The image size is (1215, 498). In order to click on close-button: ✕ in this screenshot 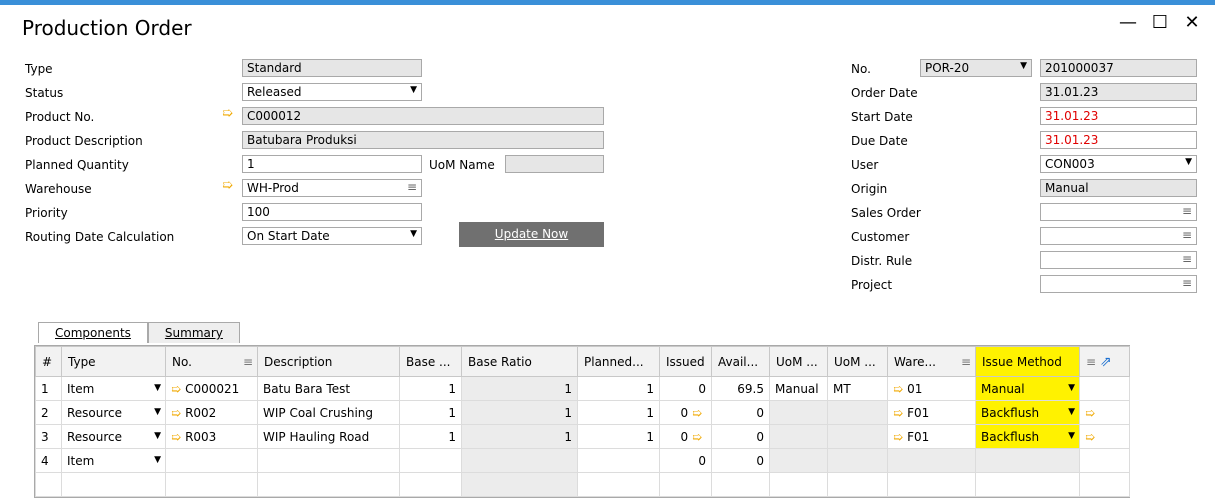, I will do `click(1192, 22)`.